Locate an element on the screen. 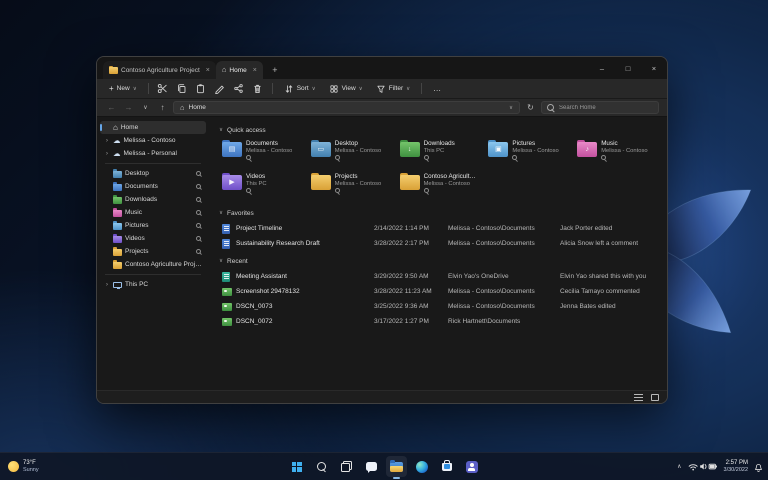 The width and height of the screenshot is (768, 480). taskbar-clock: 2:57 PM 3/30/2022 is located at coordinates (736, 467).